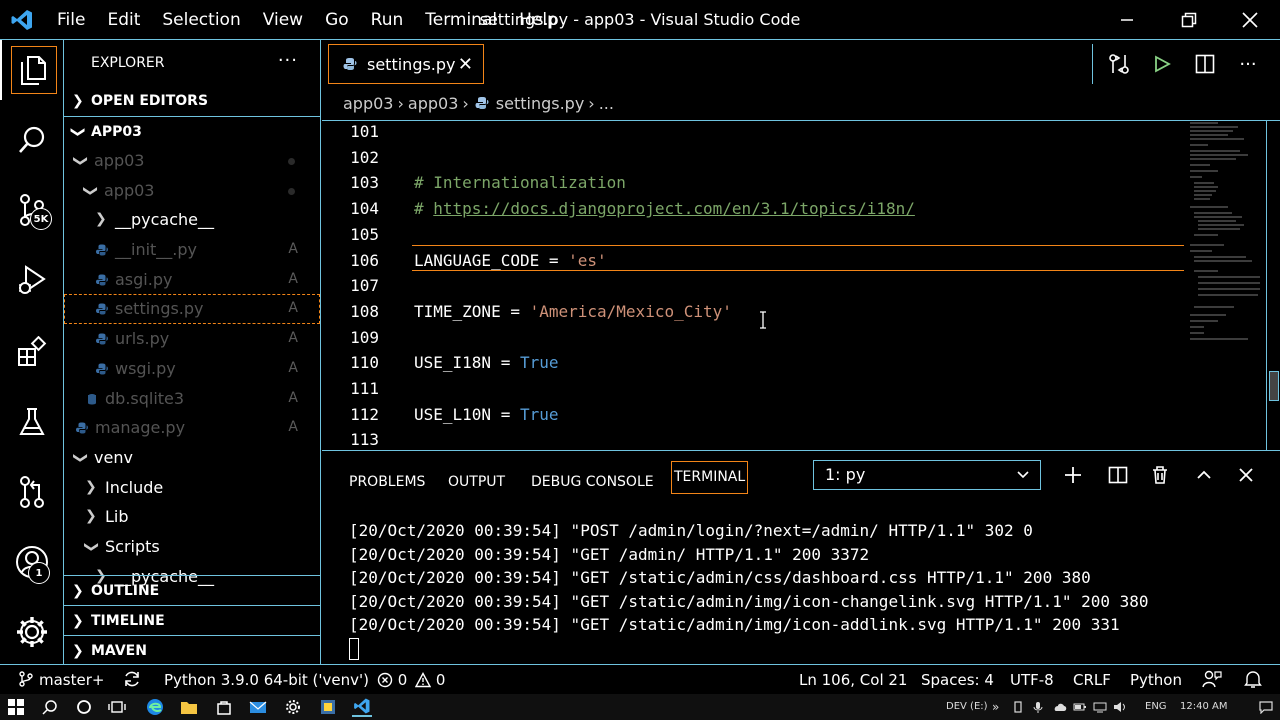 The width and height of the screenshot is (1280, 720). What do you see at coordinates (967, 707) in the screenshot?
I see `drive-indicator: DEV (E:)` at bounding box center [967, 707].